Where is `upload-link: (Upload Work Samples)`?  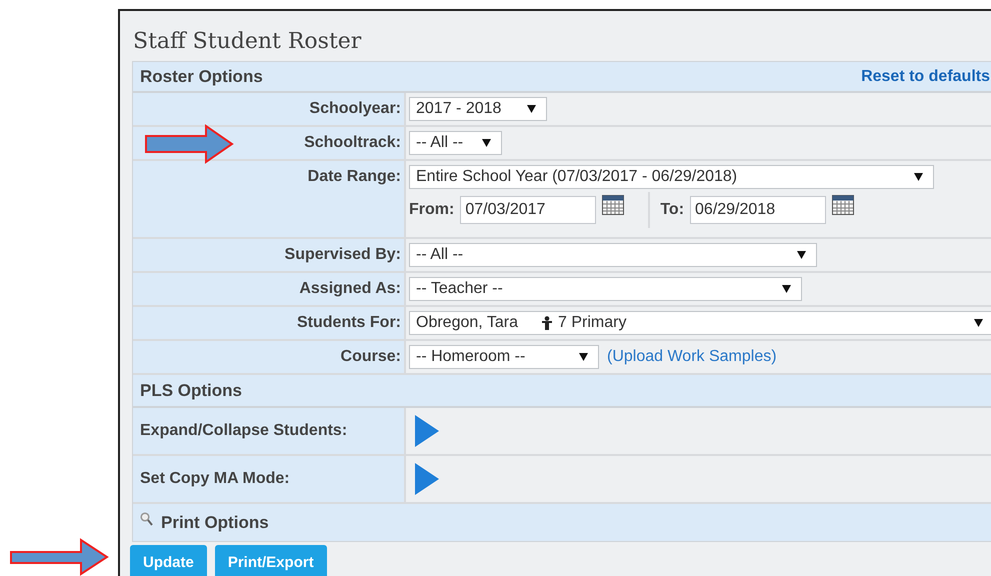
upload-link: (Upload Work Samples) is located at coordinates (692, 357).